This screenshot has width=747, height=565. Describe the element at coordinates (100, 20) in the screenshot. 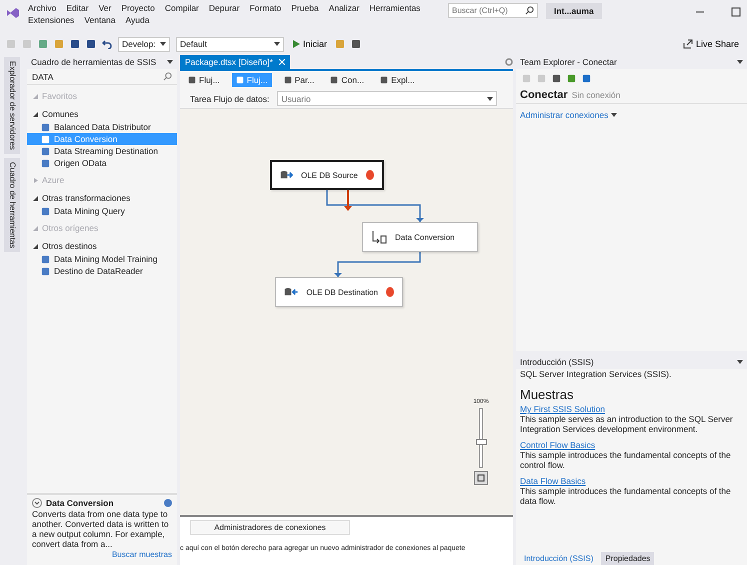

I see `menu-item: Ventana` at that location.